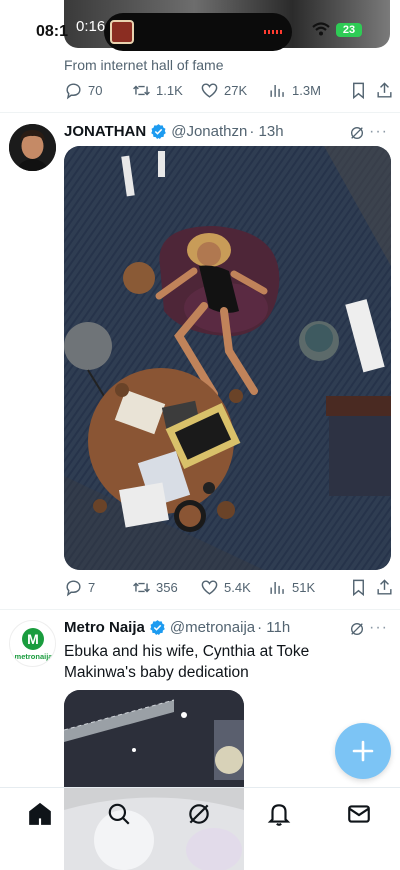 This screenshot has height=870, width=400. I want to click on like-count: 5.4K, so click(237, 587).